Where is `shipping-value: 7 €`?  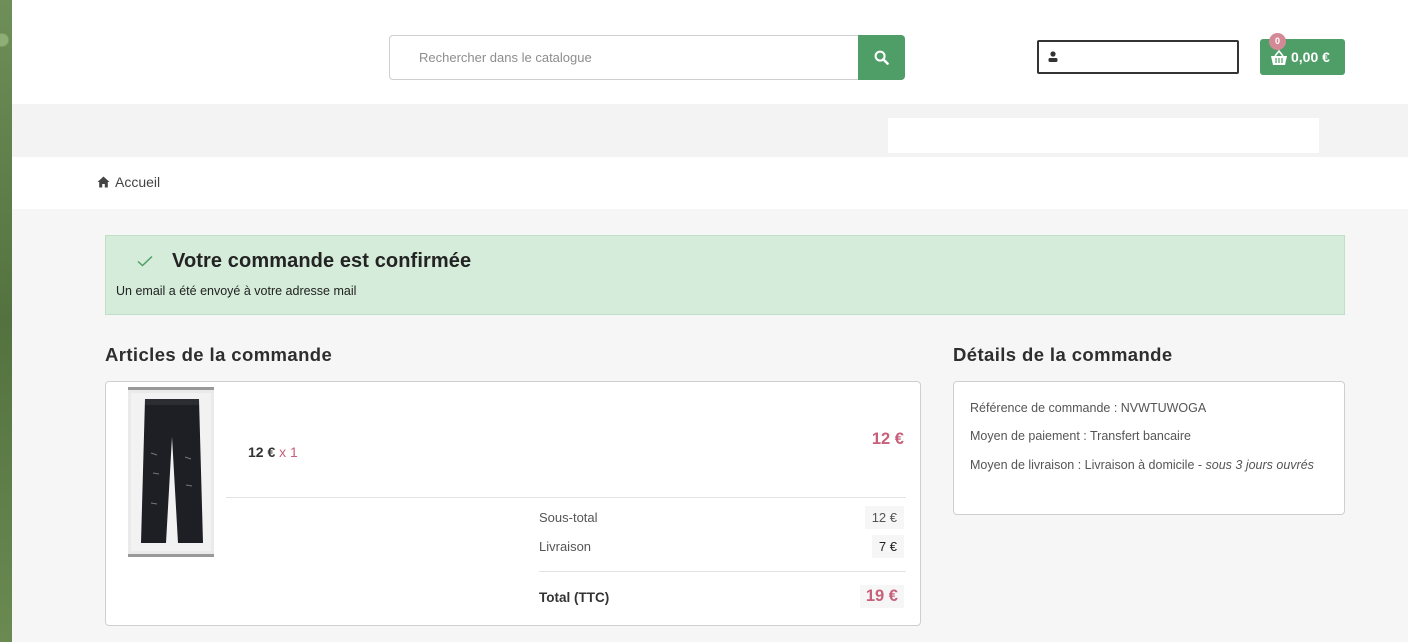
shipping-value: 7 € is located at coordinates (887, 546).